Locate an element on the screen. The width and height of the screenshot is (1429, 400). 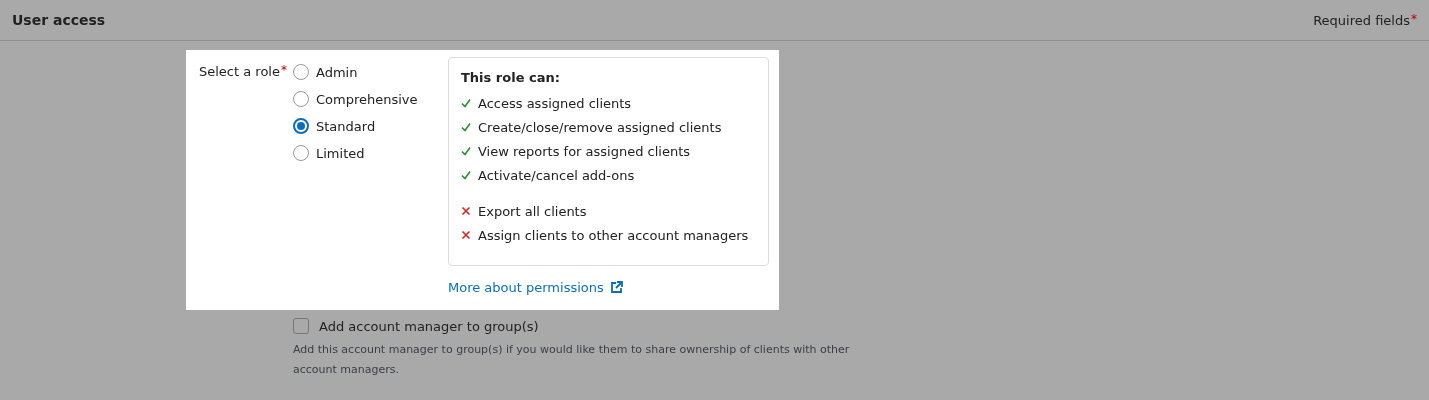
section-title: User access is located at coordinates (59, 20).